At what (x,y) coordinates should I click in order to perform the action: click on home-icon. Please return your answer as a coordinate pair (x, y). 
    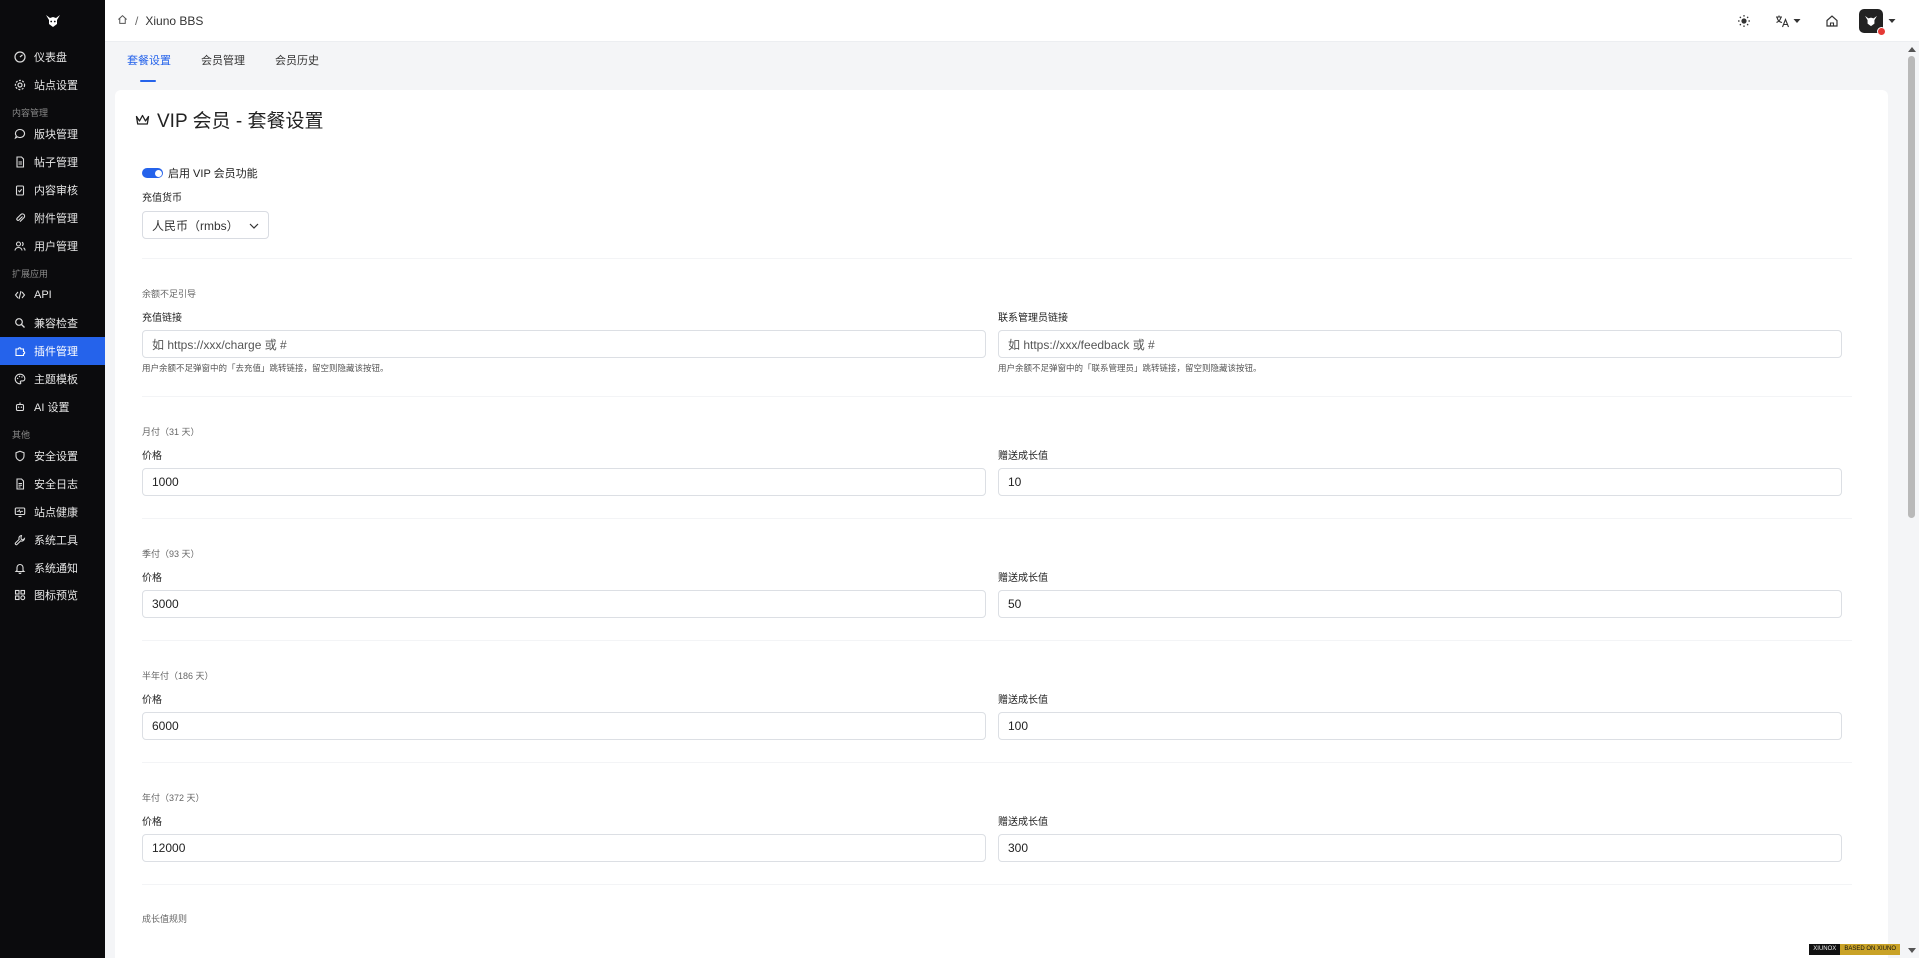
    Looking at the image, I should click on (122, 21).